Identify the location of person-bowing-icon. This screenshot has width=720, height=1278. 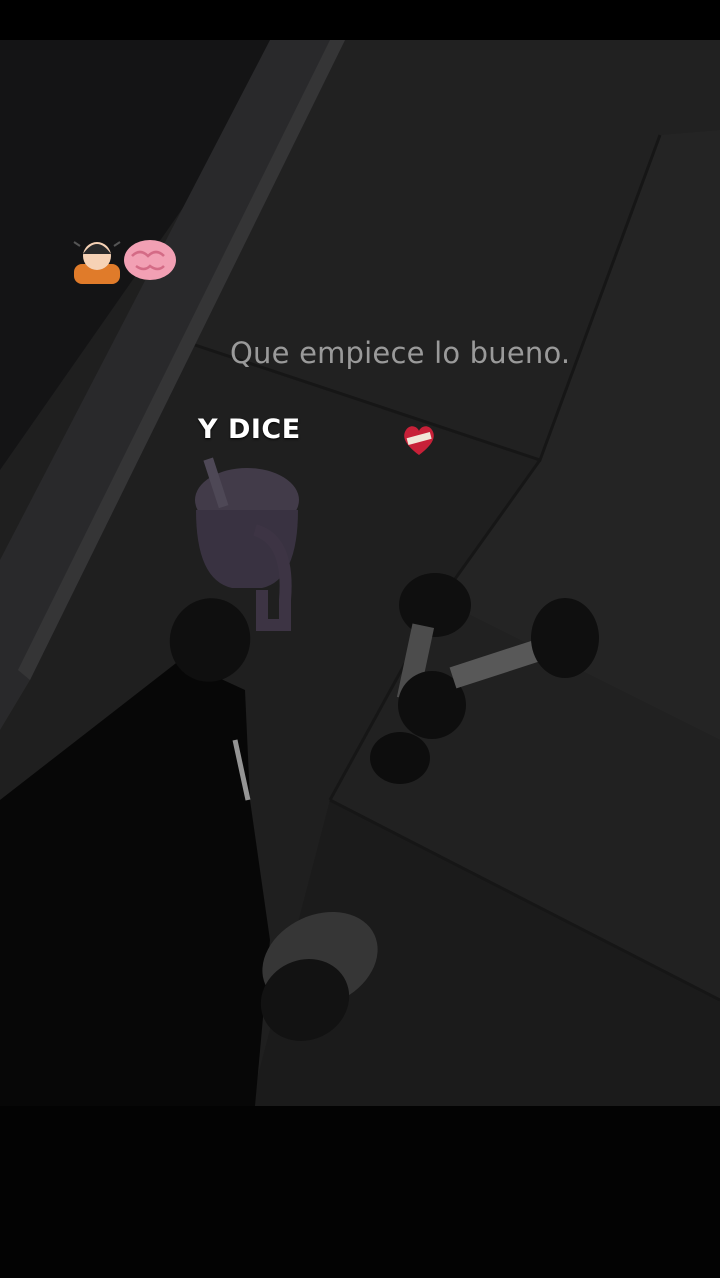
(97, 262).